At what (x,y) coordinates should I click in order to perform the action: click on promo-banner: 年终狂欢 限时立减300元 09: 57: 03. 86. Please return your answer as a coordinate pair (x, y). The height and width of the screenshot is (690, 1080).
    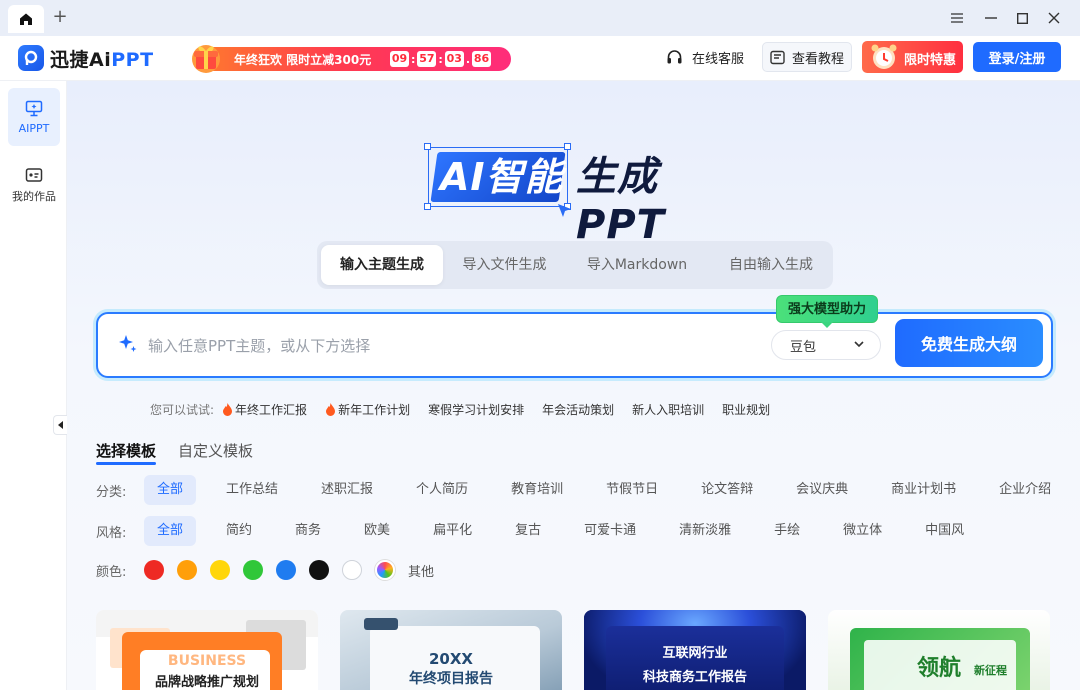
    Looking at the image, I should click on (348, 58).